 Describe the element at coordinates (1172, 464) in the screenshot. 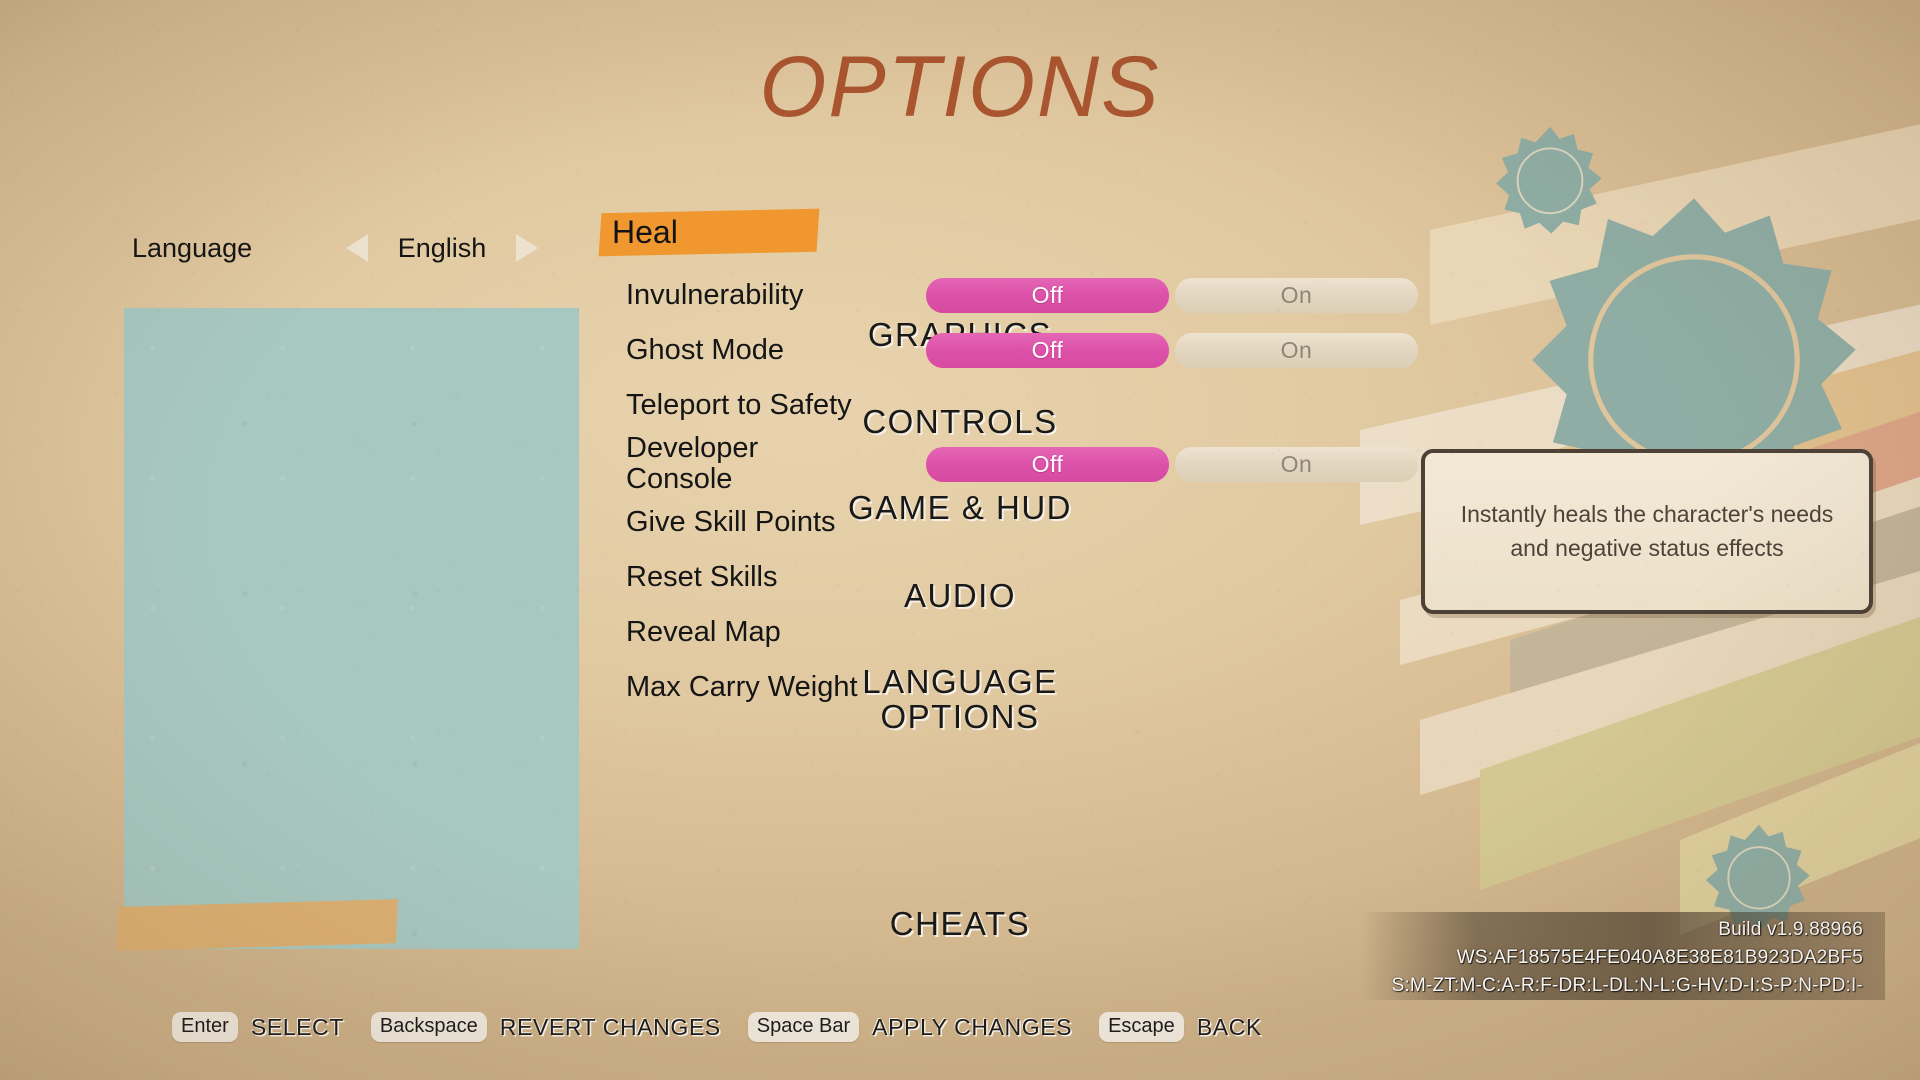

I see `toggle-group-developer-console: Off On` at that location.